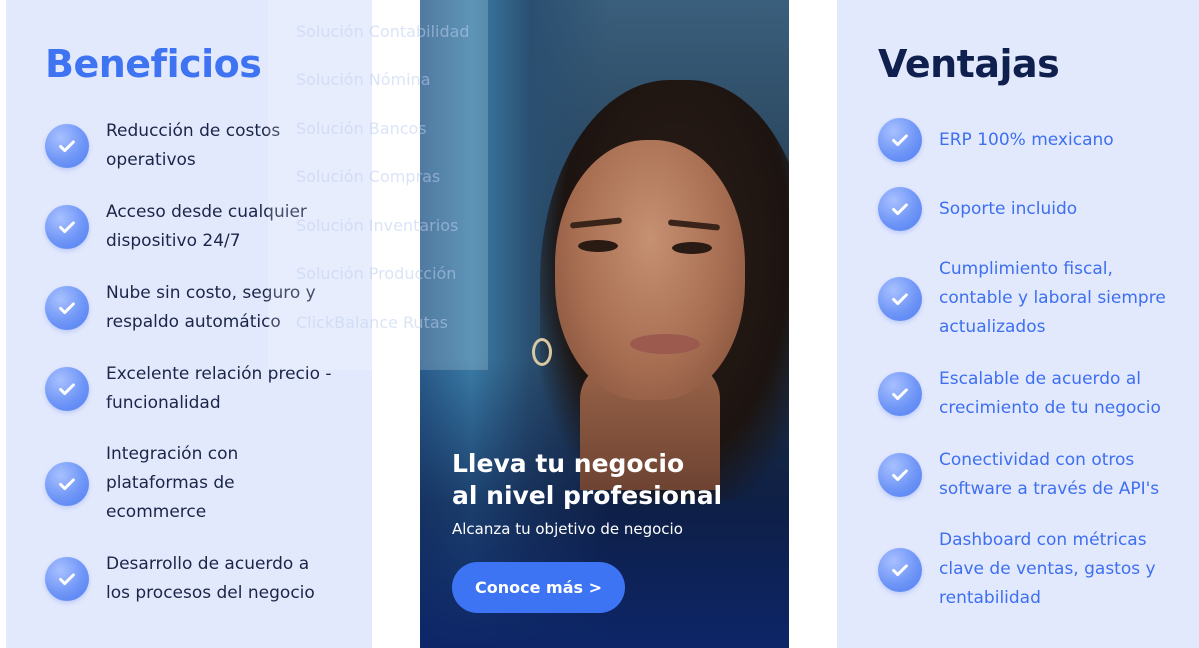  I want to click on beneficio-text: Reducción de costos operativos, so click(193, 145).